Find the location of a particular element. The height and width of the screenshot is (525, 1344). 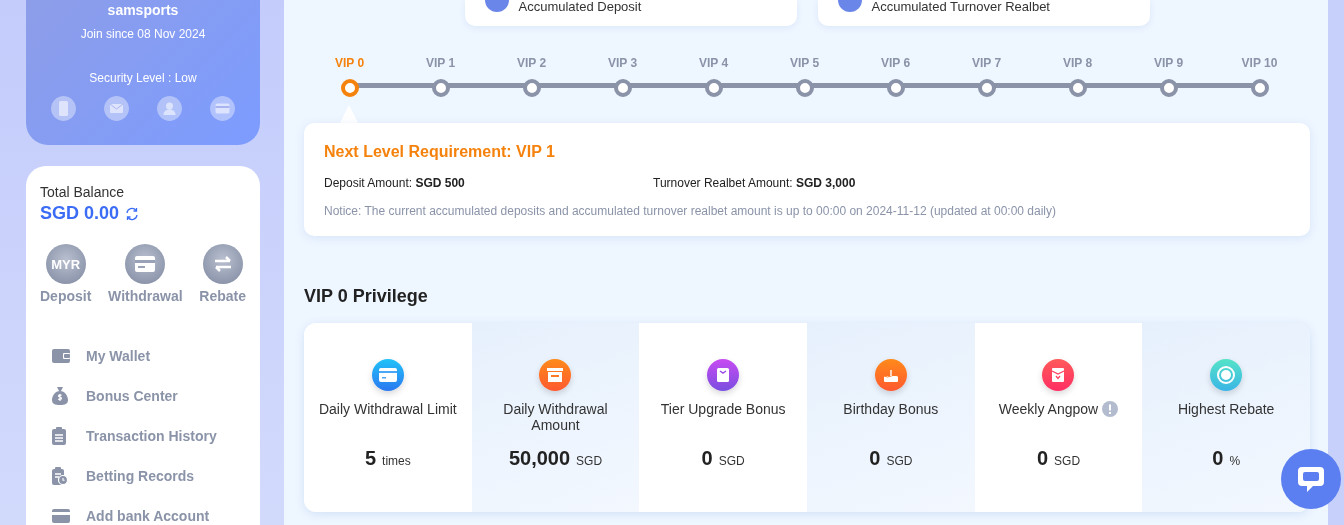

menu-item: Transaction History is located at coordinates (149, 436).